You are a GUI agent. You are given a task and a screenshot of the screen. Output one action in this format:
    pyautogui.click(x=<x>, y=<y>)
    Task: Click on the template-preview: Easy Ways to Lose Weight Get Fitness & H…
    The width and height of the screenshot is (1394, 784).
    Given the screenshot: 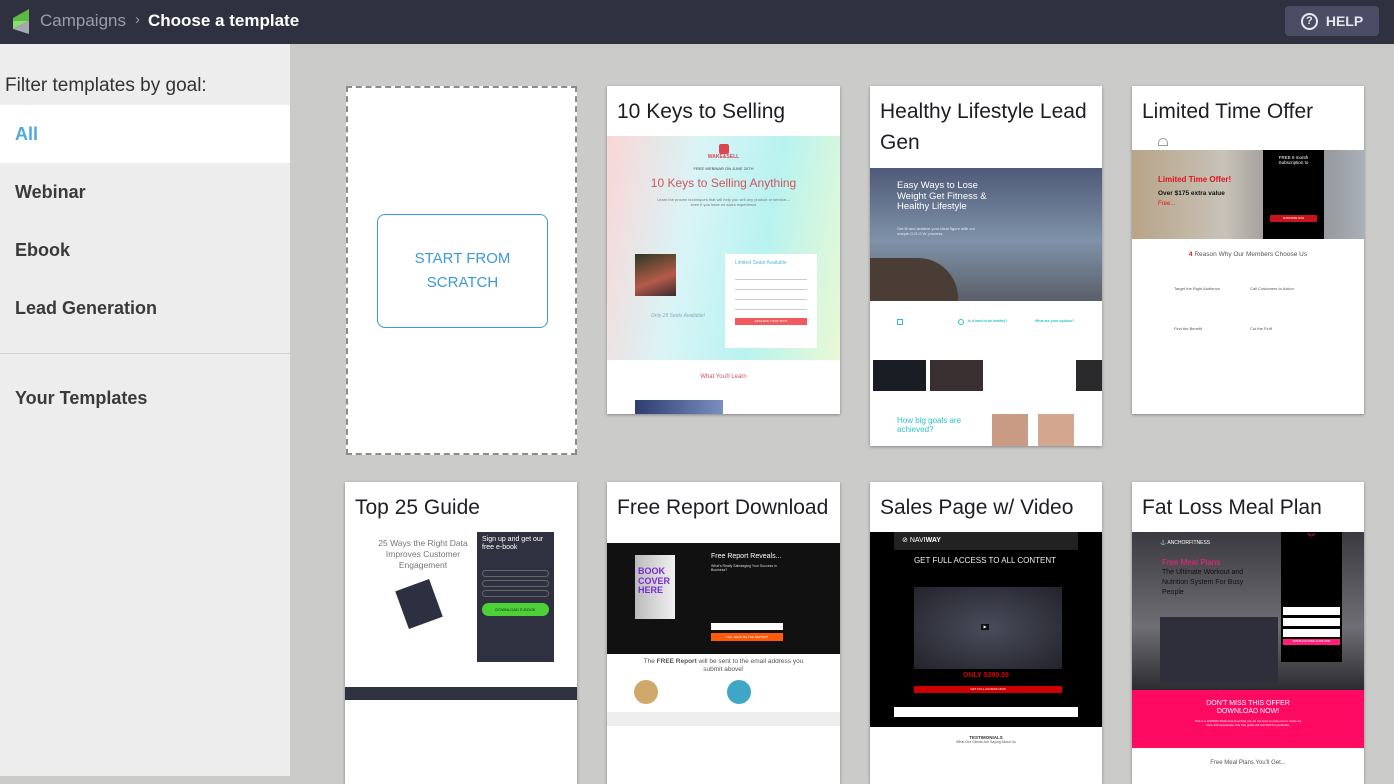 What is the action you would take?
    pyautogui.click(x=986, y=234)
    